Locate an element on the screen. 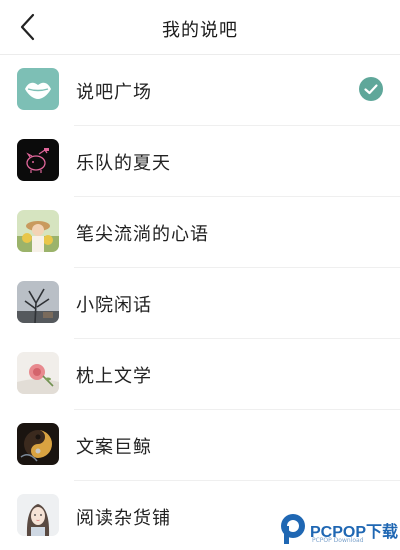 Image resolution: width=400 pixels, height=550 pixels. list-item: 小院闲话 is located at coordinates (200, 303).